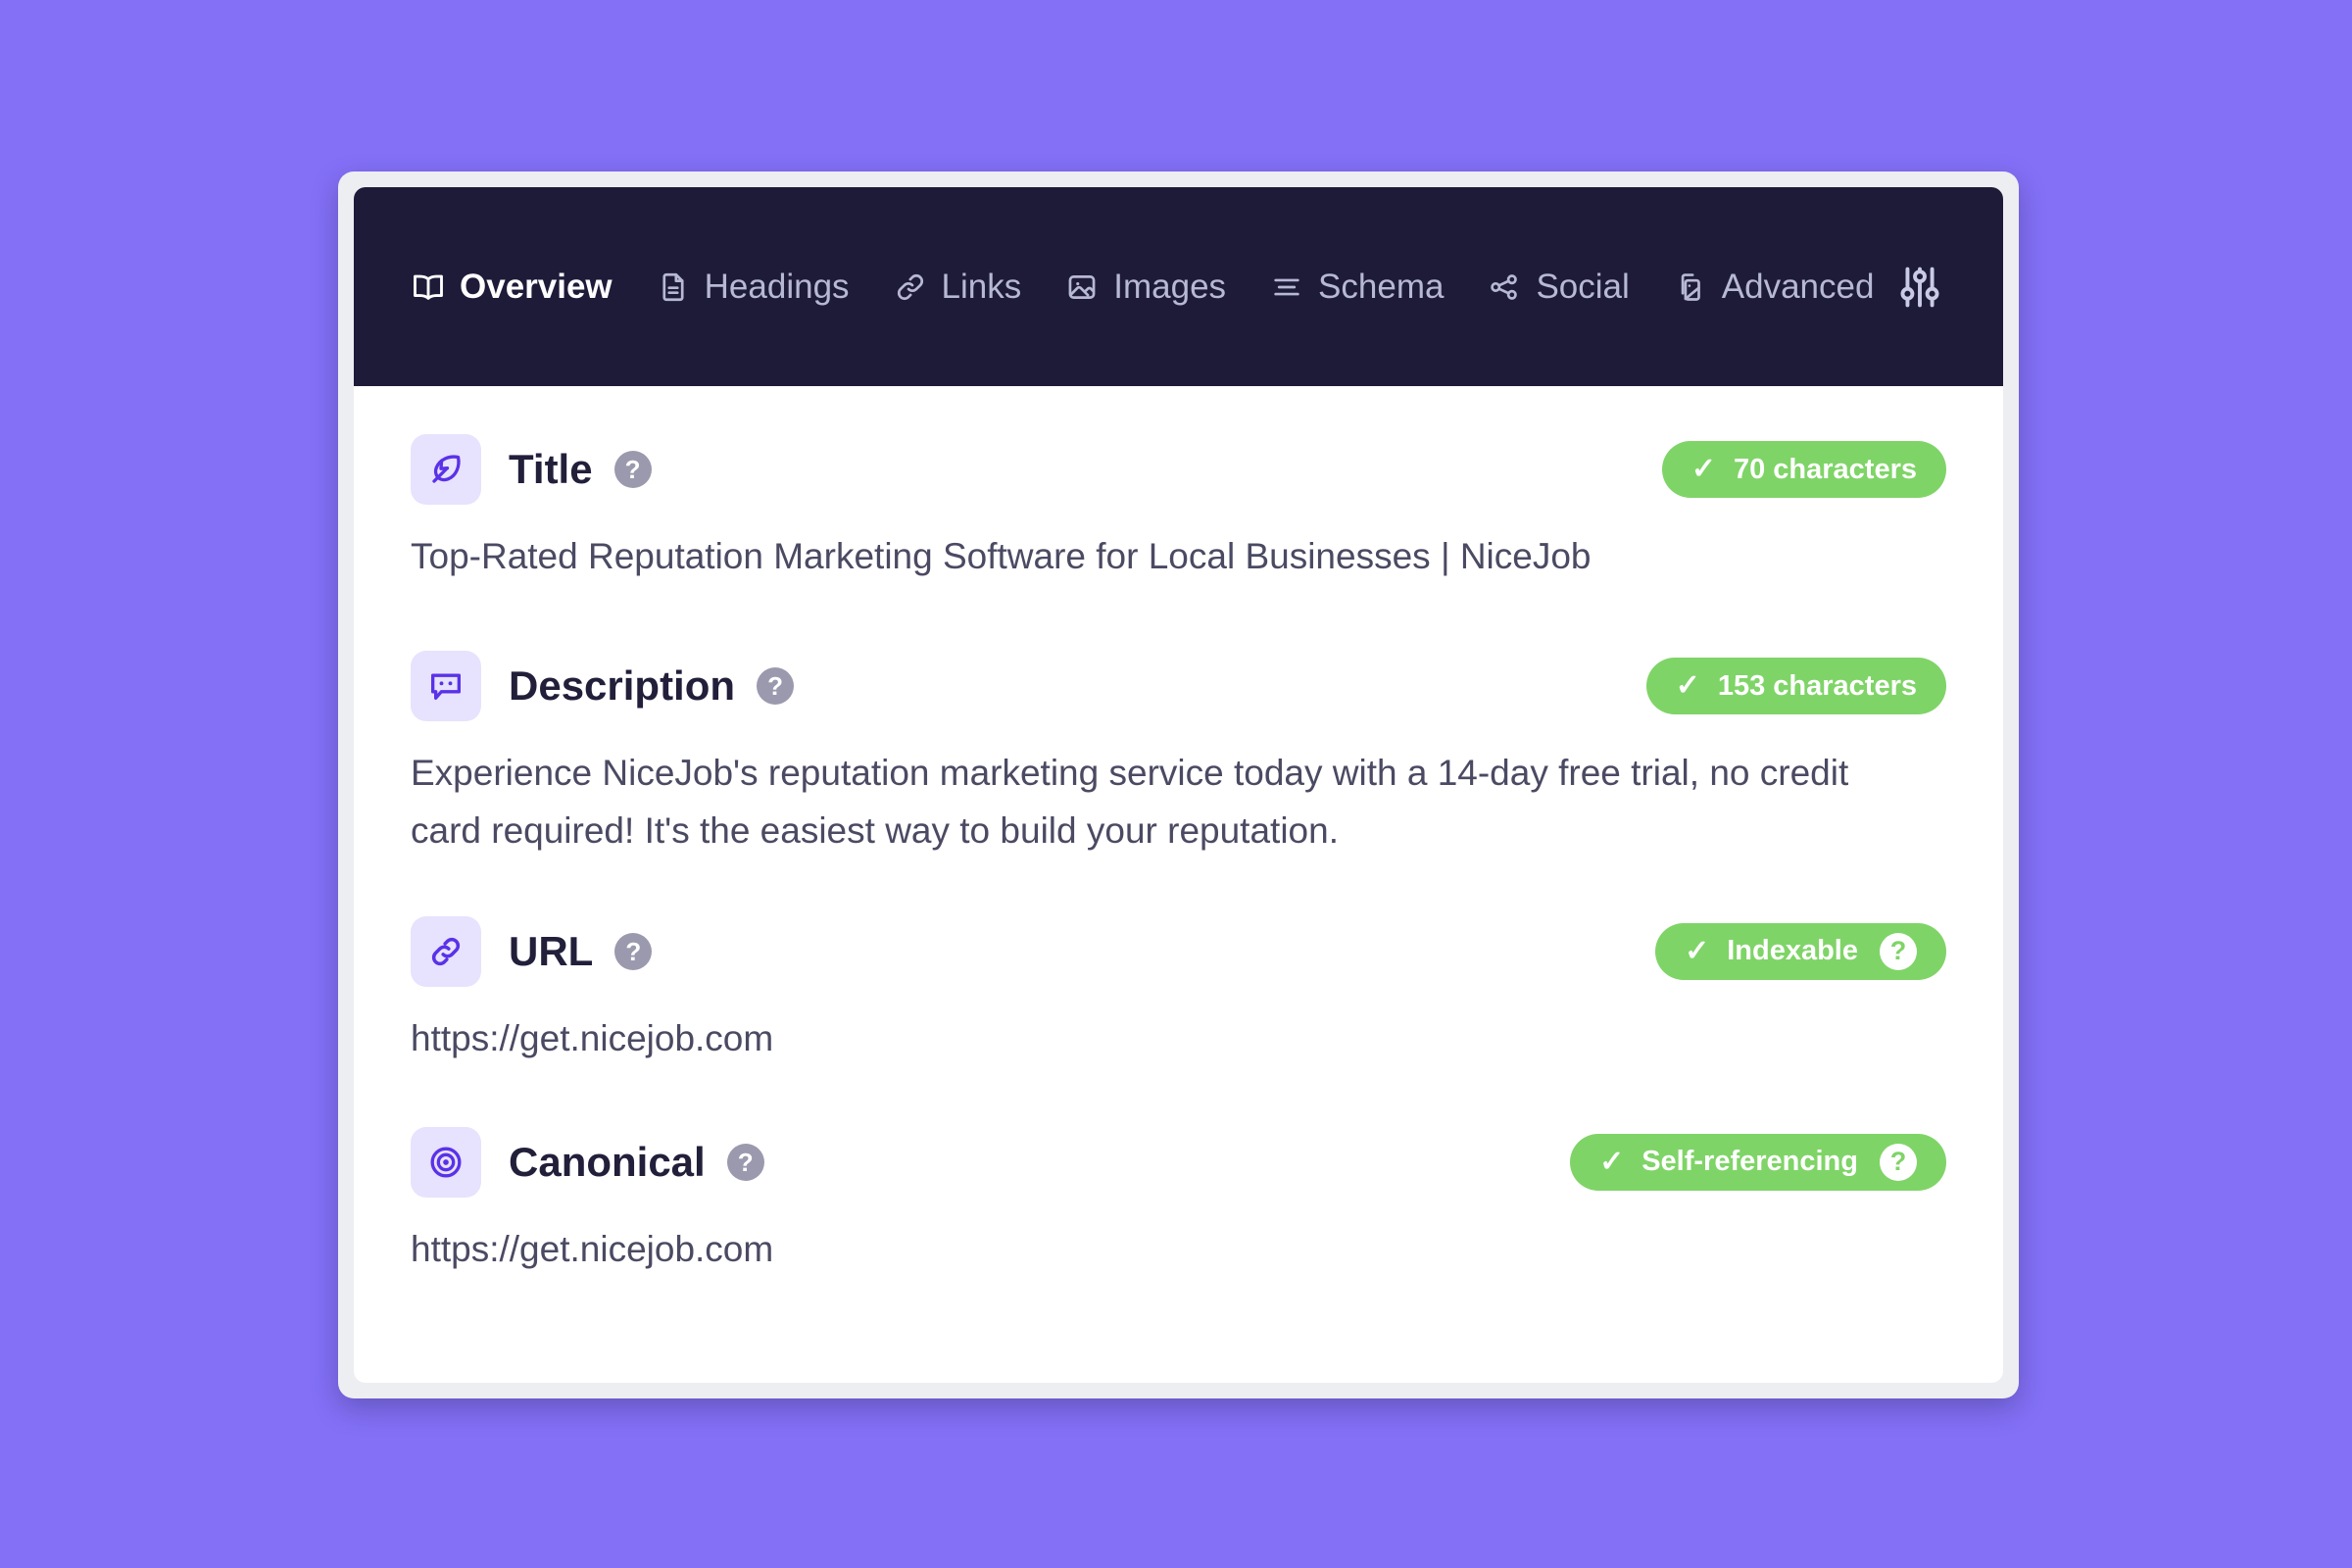 The width and height of the screenshot is (2352, 1568). What do you see at coordinates (1898, 951) in the screenshot?
I see `indexable-help-icon: ?` at bounding box center [1898, 951].